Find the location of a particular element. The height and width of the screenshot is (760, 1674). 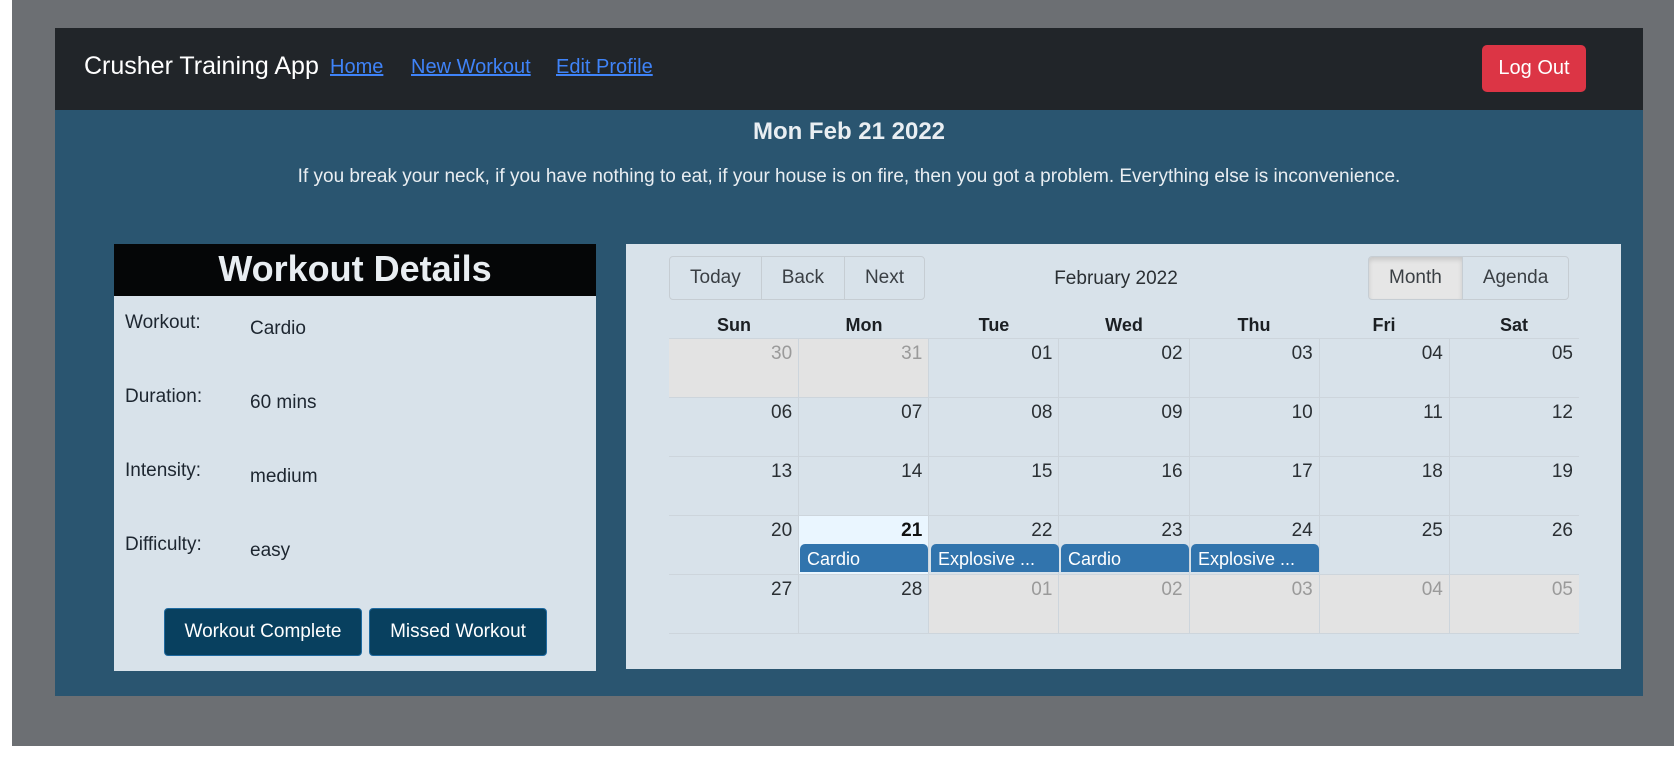

weekday-wed: Wed is located at coordinates (1124, 325).